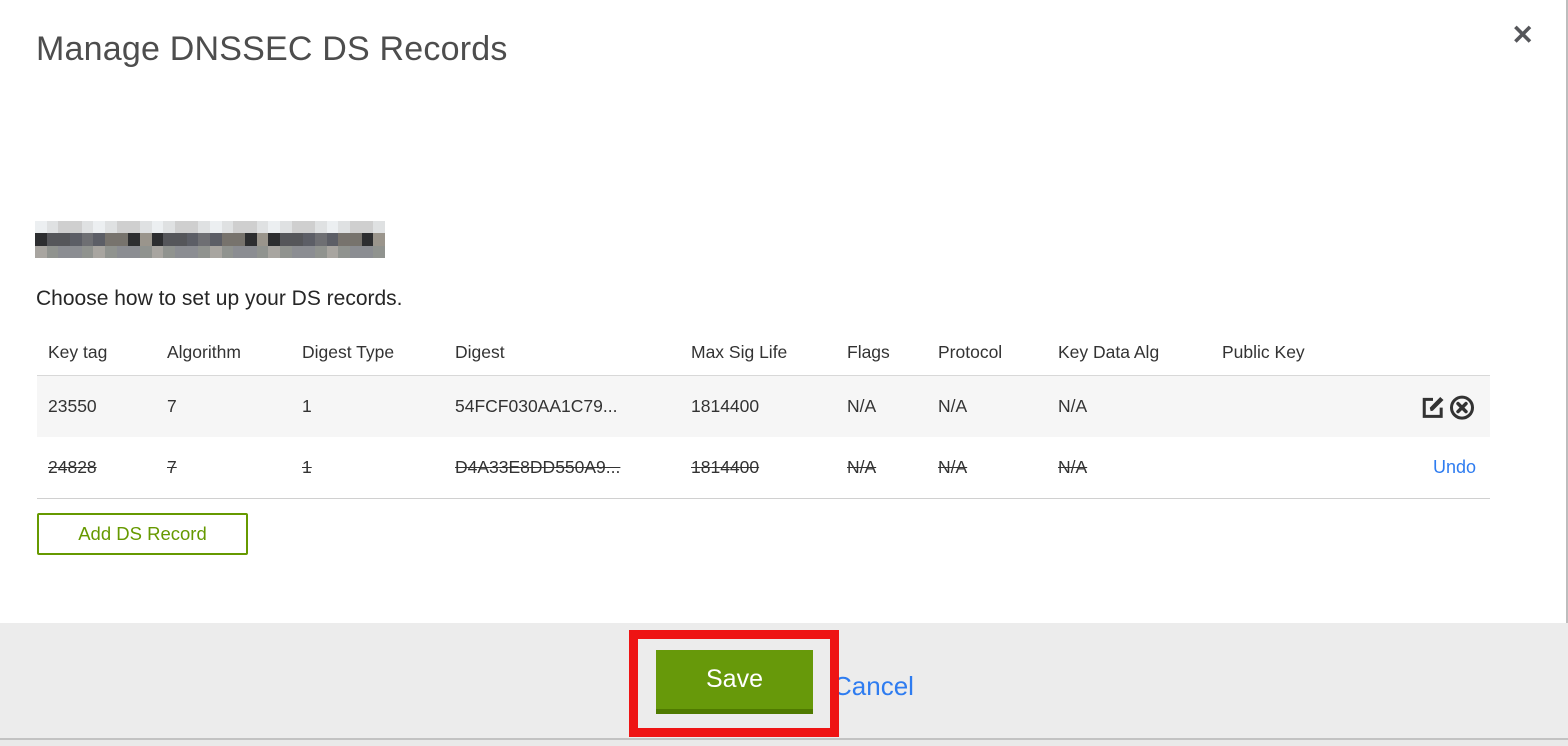 The height and width of the screenshot is (746, 1568). What do you see at coordinates (72, 406) in the screenshot?
I see `cell-key-tag: 23550` at bounding box center [72, 406].